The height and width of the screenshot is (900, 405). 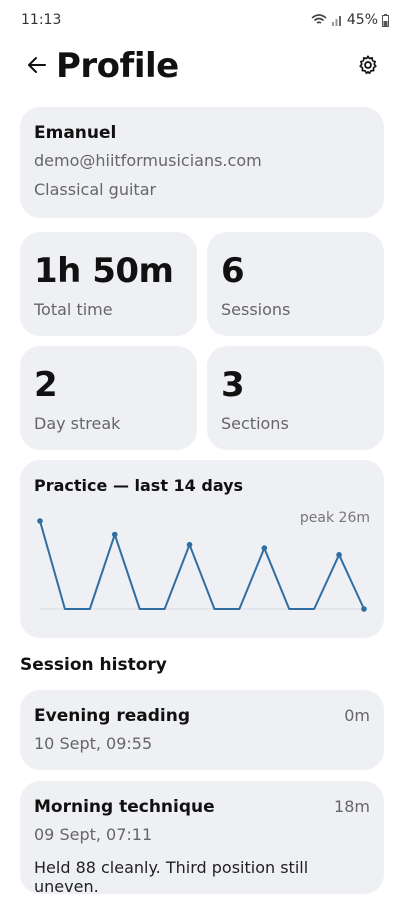 What do you see at coordinates (77, 423) in the screenshot?
I see `stat-label: Day streak` at bounding box center [77, 423].